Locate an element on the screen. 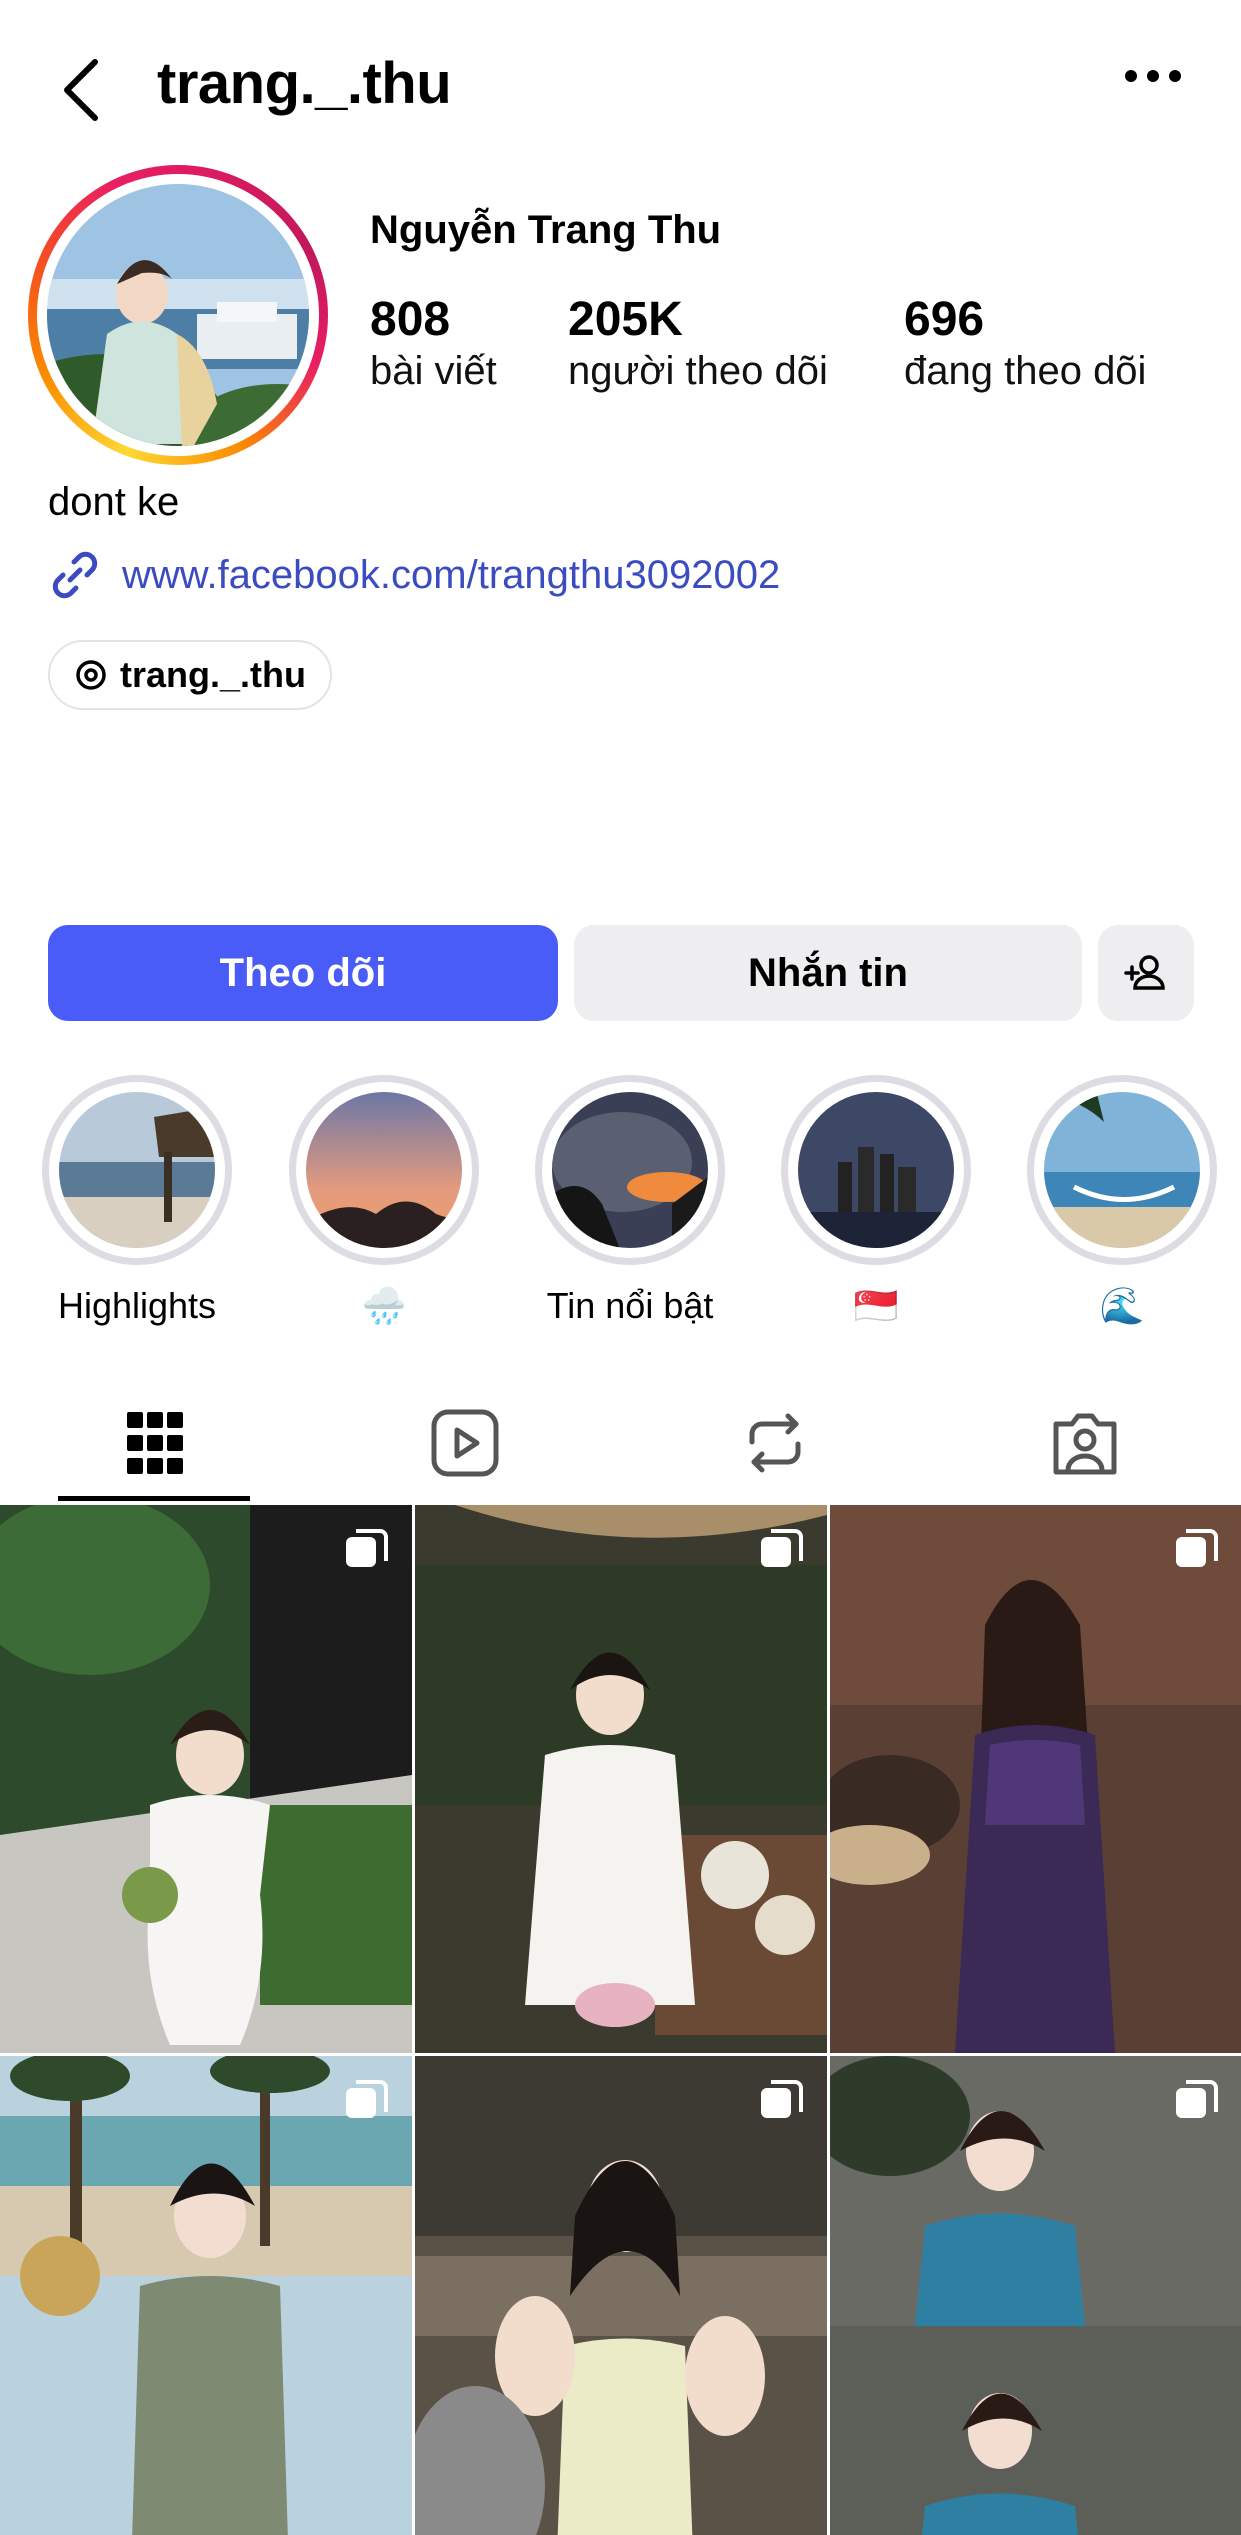 This screenshot has width=1241, height=2535. content-tabs is located at coordinates (620, 1442).